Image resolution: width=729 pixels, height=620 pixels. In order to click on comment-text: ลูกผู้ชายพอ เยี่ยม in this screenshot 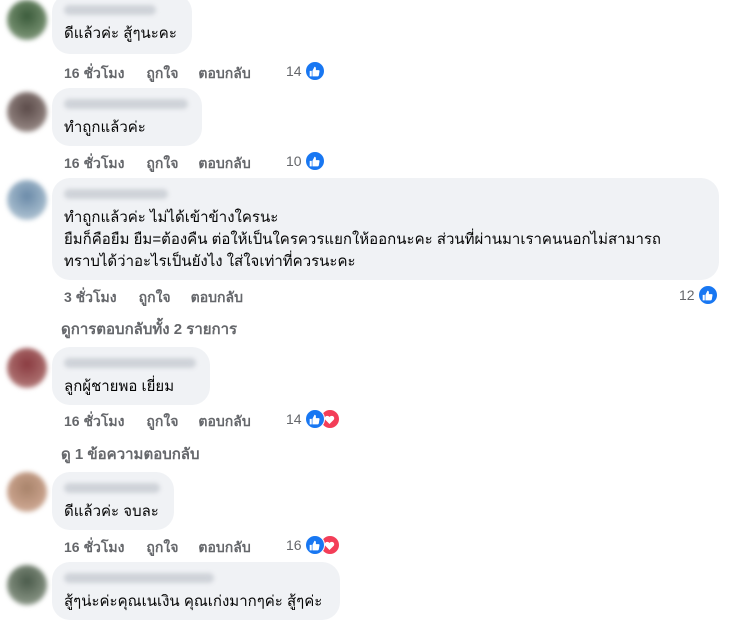, I will do `click(119, 386)`.